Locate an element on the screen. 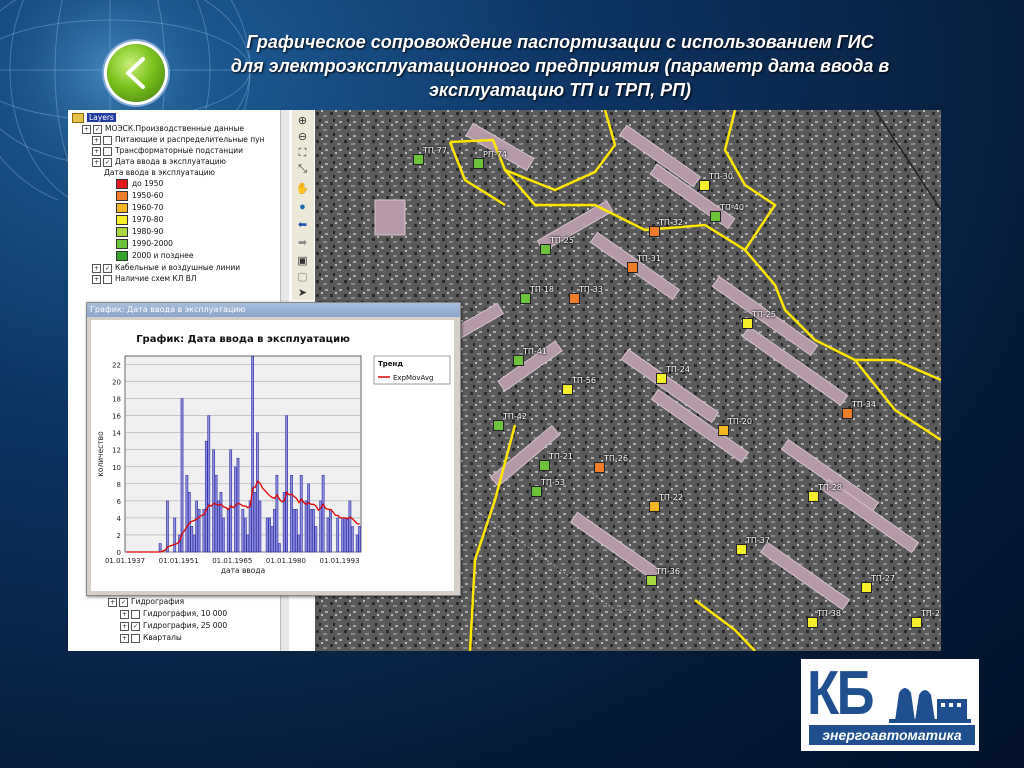  back-button is located at coordinates (136, 73).